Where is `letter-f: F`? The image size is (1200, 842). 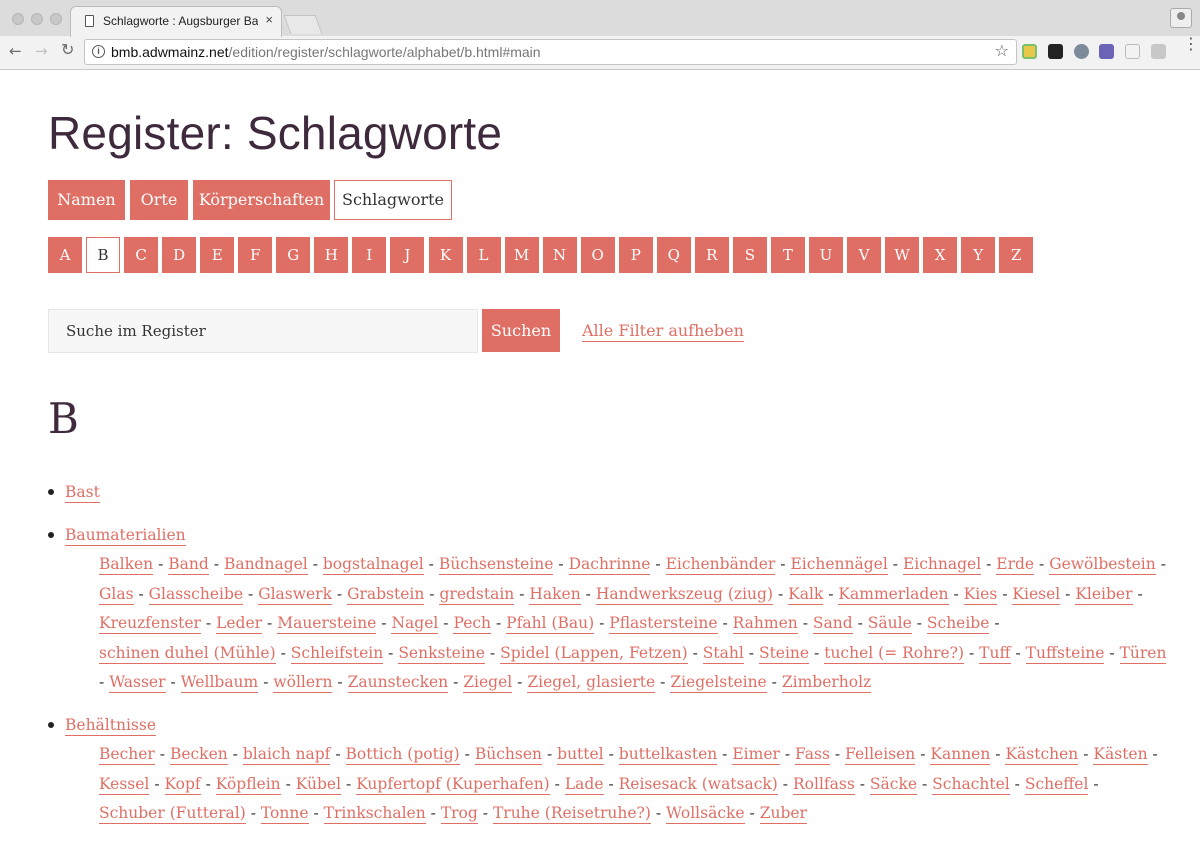 letter-f: F is located at coordinates (255, 255).